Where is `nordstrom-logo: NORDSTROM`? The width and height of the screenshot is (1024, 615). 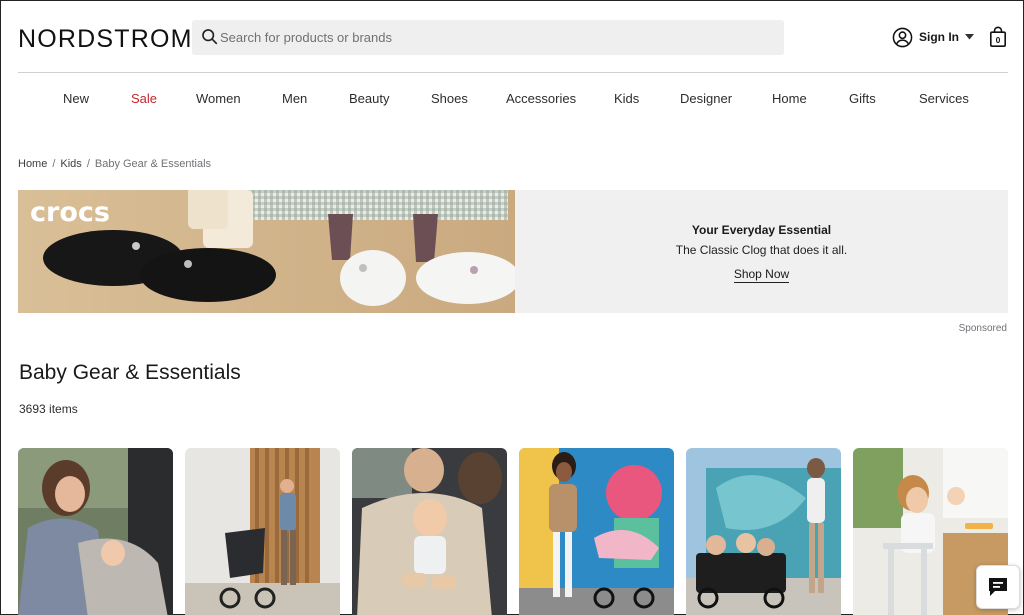
nordstrom-logo: NORDSTROM is located at coordinates (105, 39).